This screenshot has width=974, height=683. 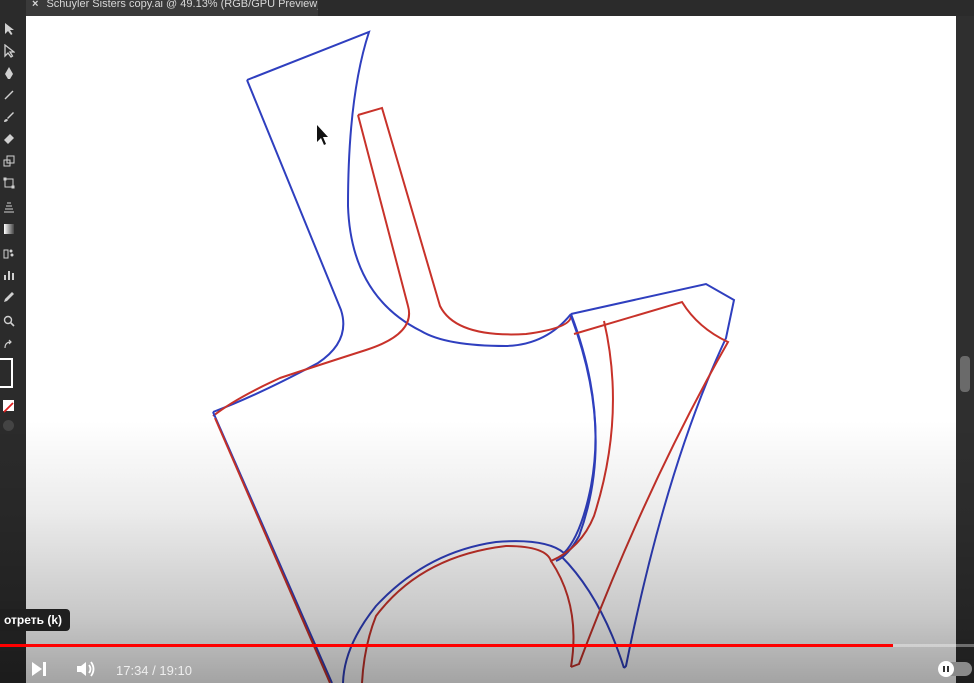 I want to click on selection-tool-icon, so click(x=9, y=29).